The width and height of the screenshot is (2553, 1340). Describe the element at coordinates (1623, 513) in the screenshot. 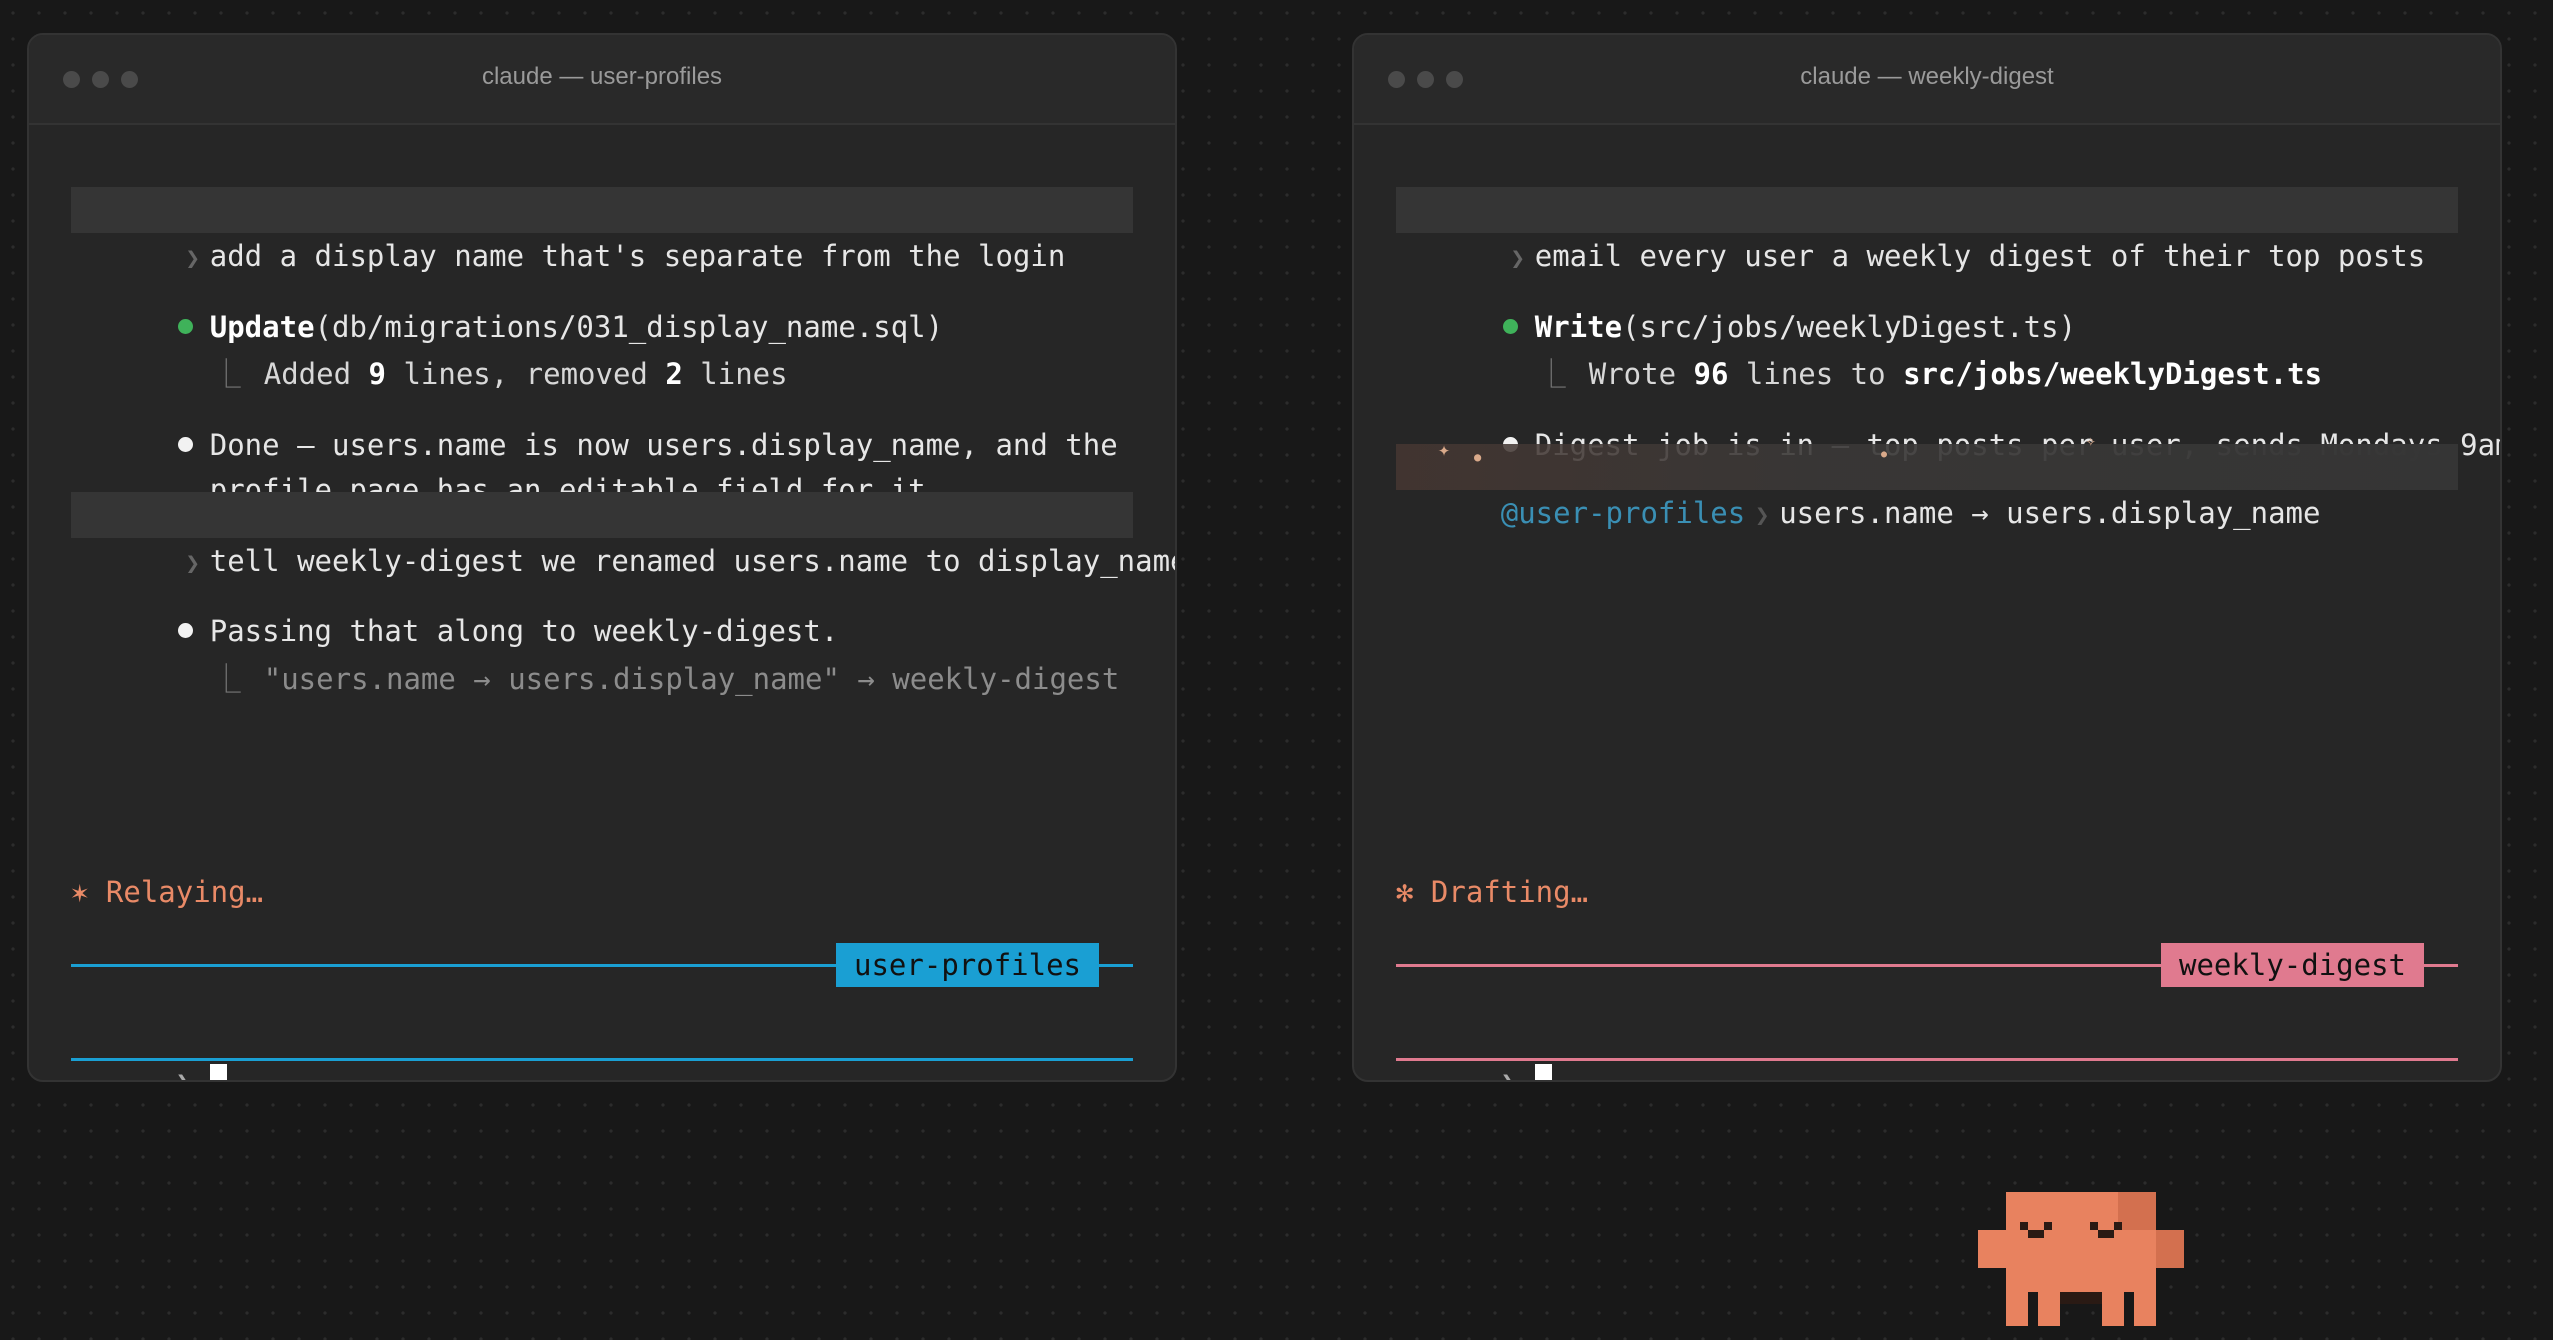

I see `sender-mention: @user-profiles` at that location.